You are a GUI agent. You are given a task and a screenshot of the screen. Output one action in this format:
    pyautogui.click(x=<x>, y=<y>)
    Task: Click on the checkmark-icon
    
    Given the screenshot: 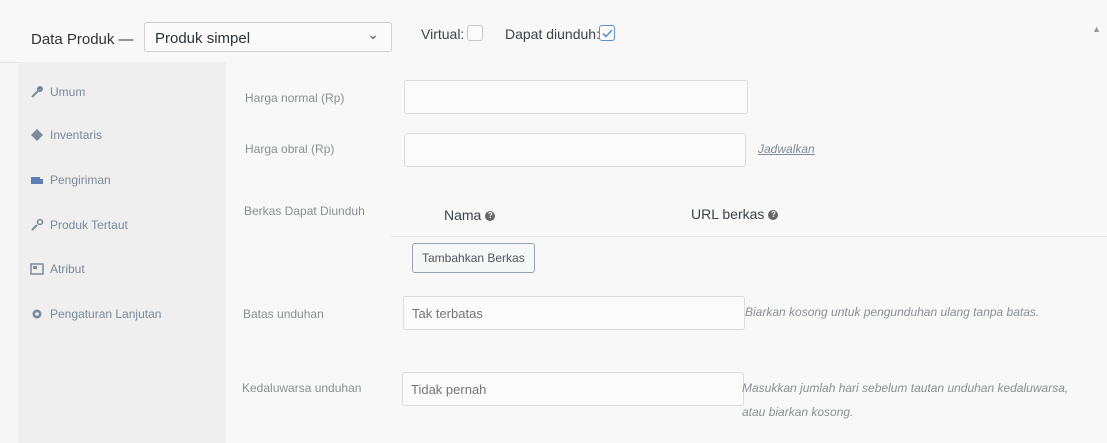 What is the action you would take?
    pyautogui.click(x=607, y=33)
    